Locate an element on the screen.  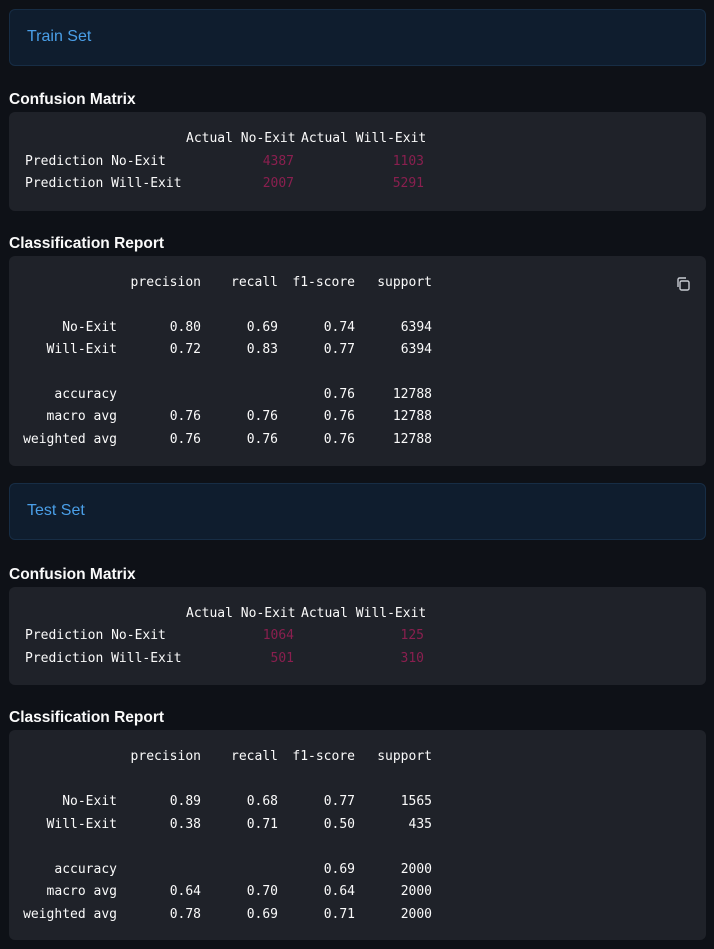
cr-precision: 0.89 is located at coordinates (185, 801).